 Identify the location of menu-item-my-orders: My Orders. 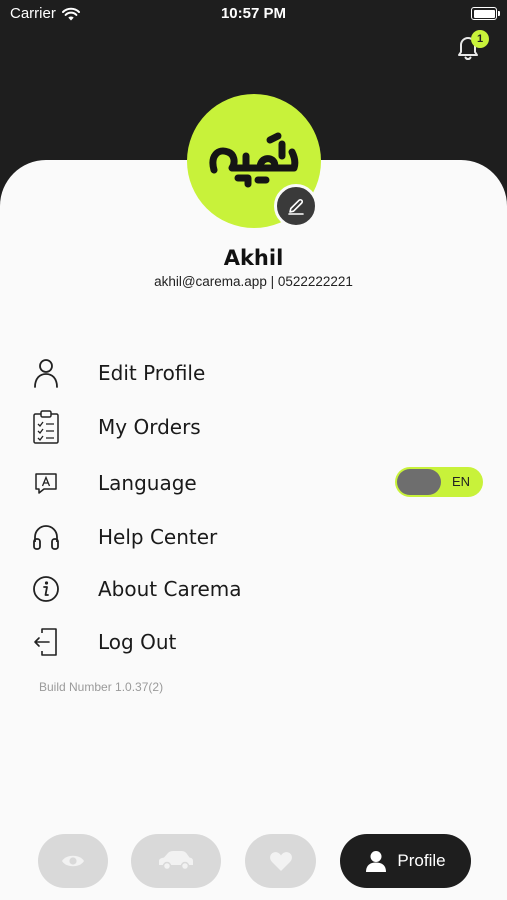
(256, 427).